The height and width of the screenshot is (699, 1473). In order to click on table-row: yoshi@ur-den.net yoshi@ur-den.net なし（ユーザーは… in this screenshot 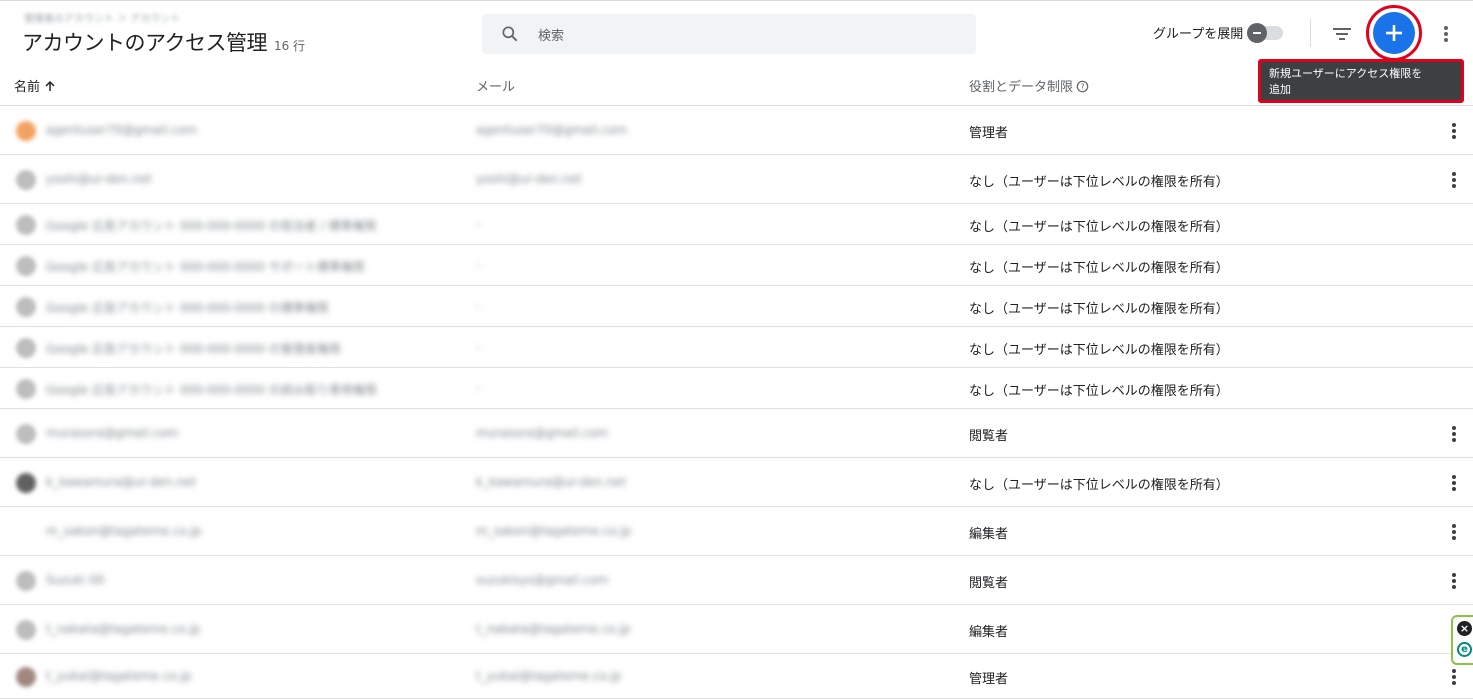, I will do `click(736, 179)`.